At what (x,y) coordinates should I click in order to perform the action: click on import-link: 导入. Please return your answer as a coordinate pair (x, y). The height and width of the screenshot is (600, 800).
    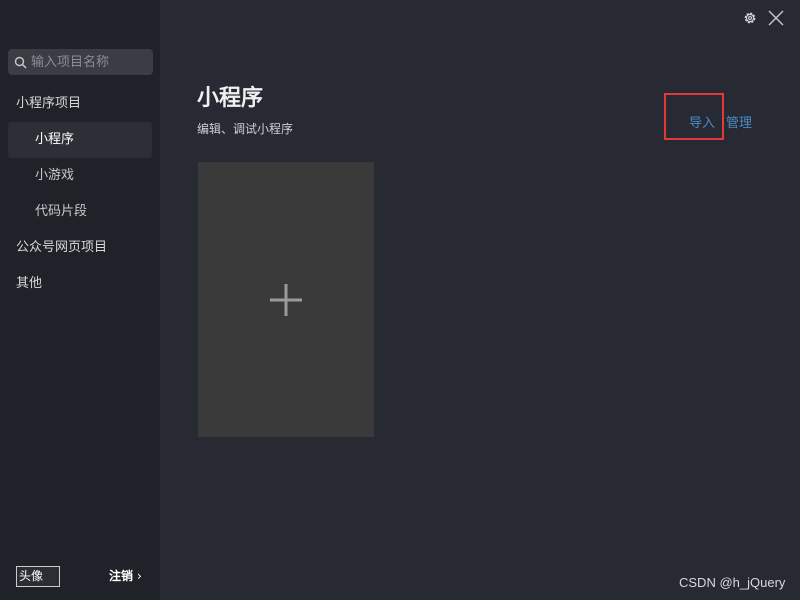
    Looking at the image, I should click on (702, 121).